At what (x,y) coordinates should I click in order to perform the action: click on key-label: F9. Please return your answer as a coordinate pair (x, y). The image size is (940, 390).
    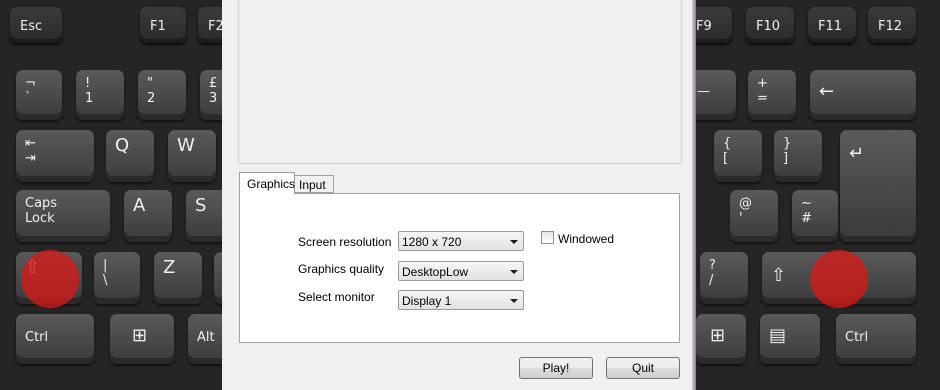
    Looking at the image, I should click on (704, 26).